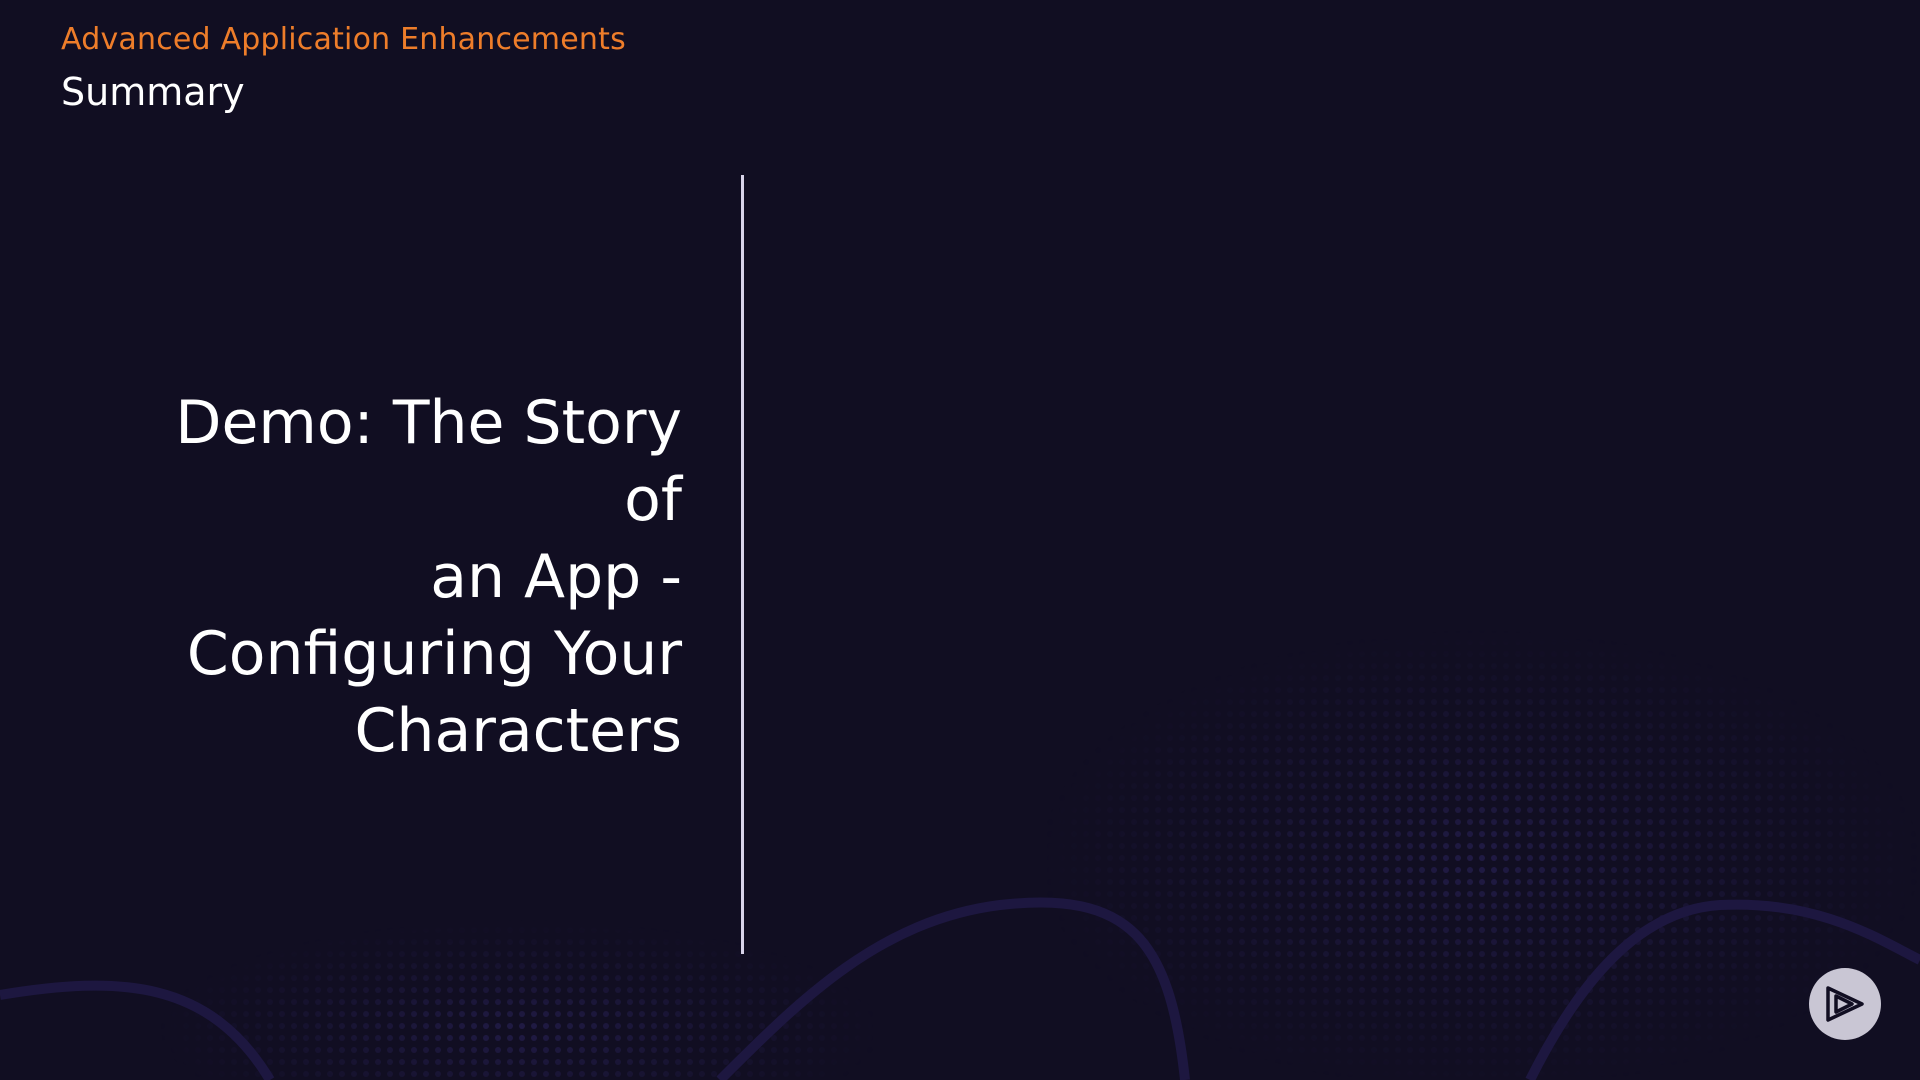  I want to click on demo-title-line: Configuring Your, so click(434, 654).